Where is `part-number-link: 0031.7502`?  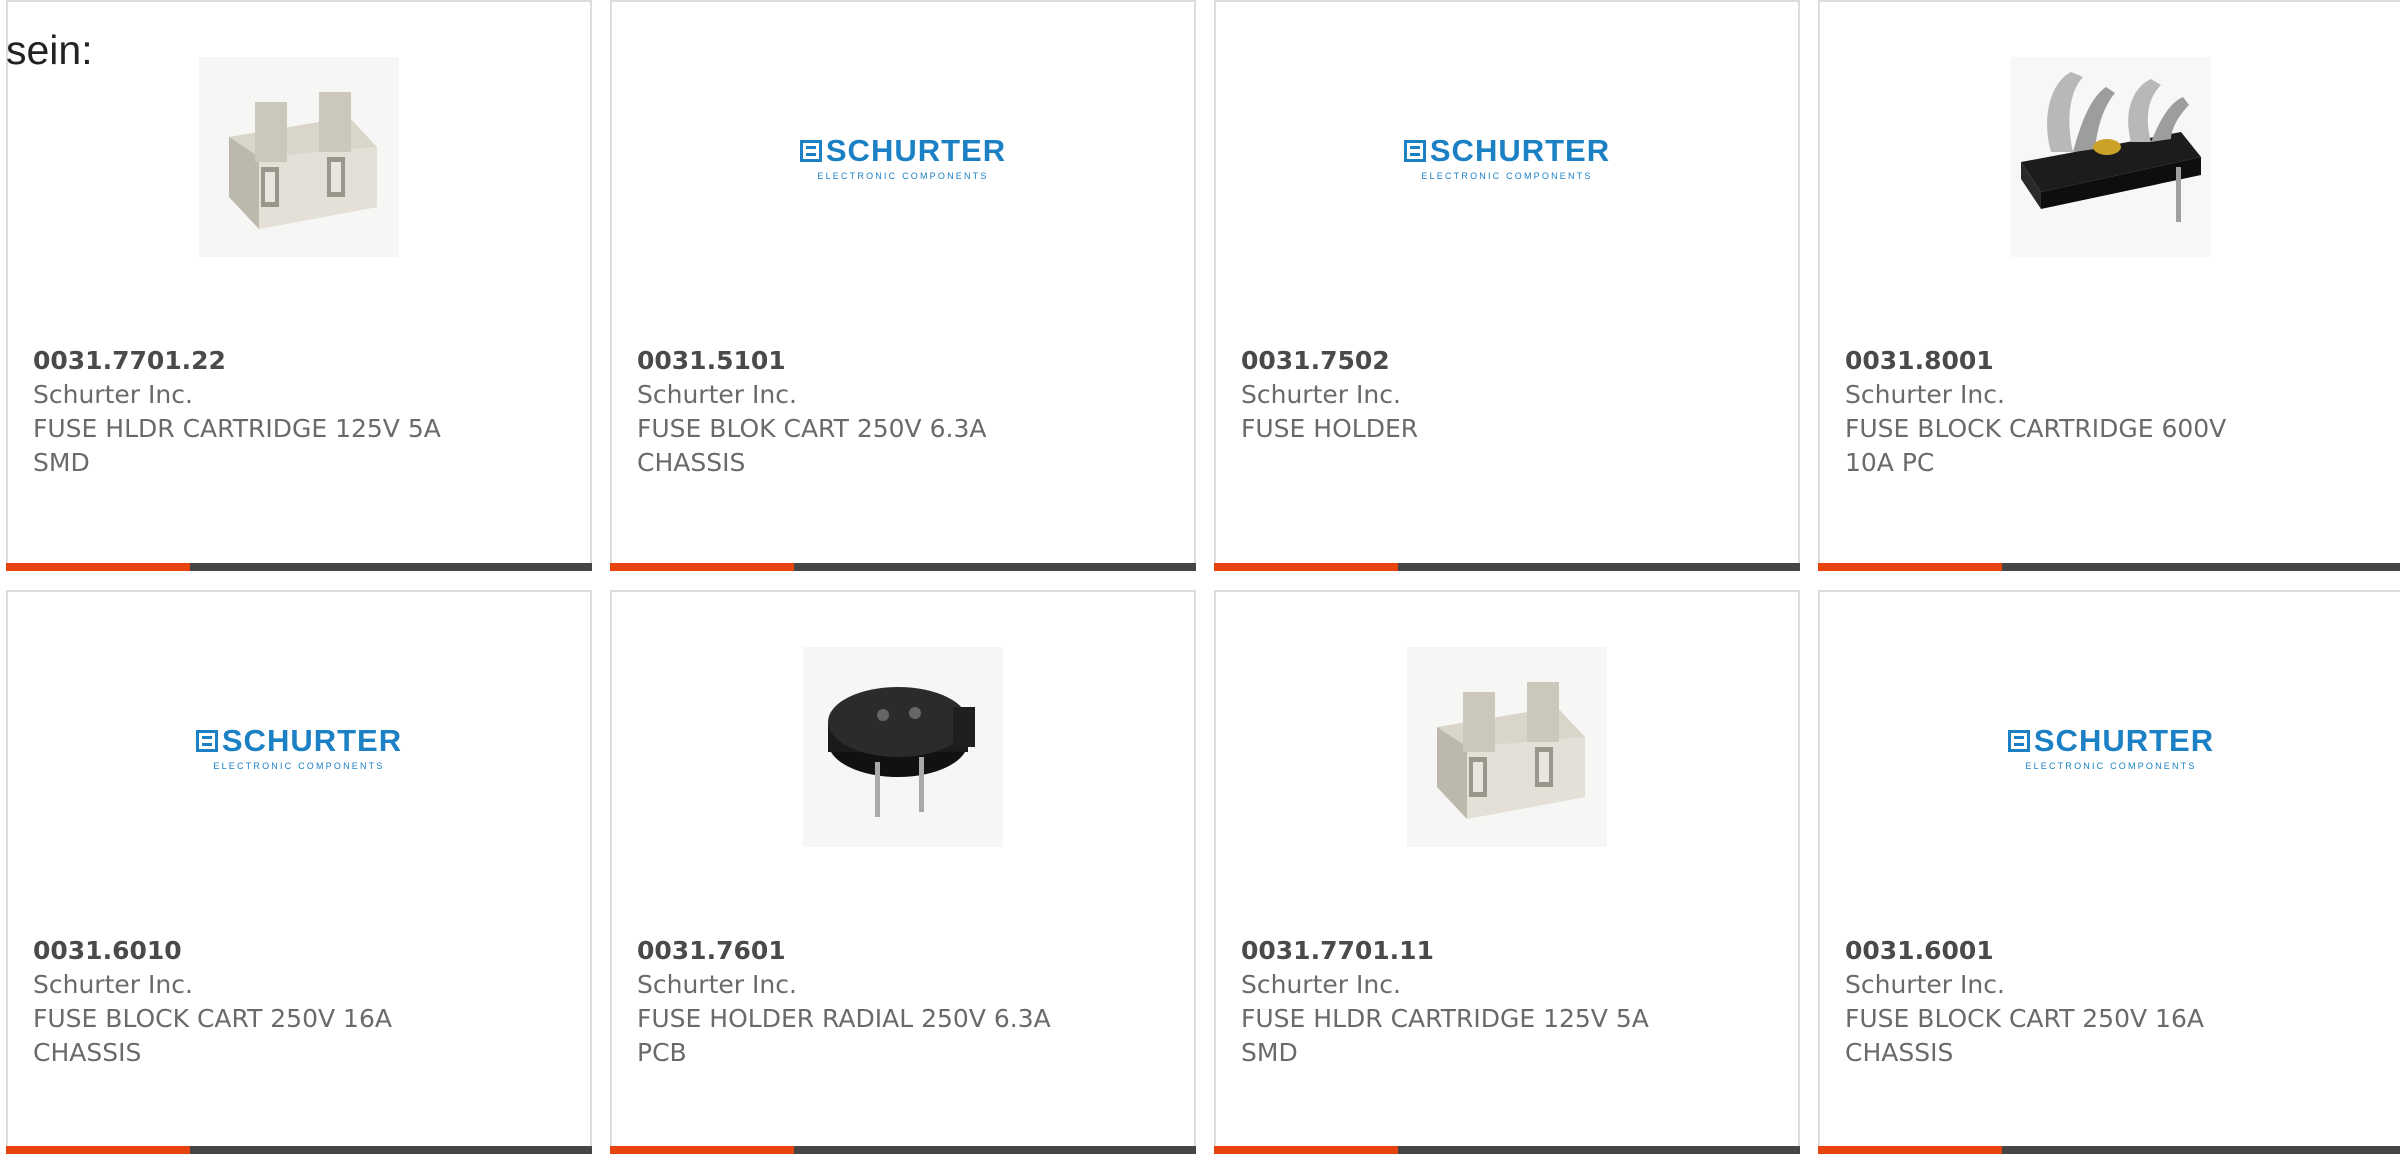
part-number-link: 0031.7502 is located at coordinates (1509, 361).